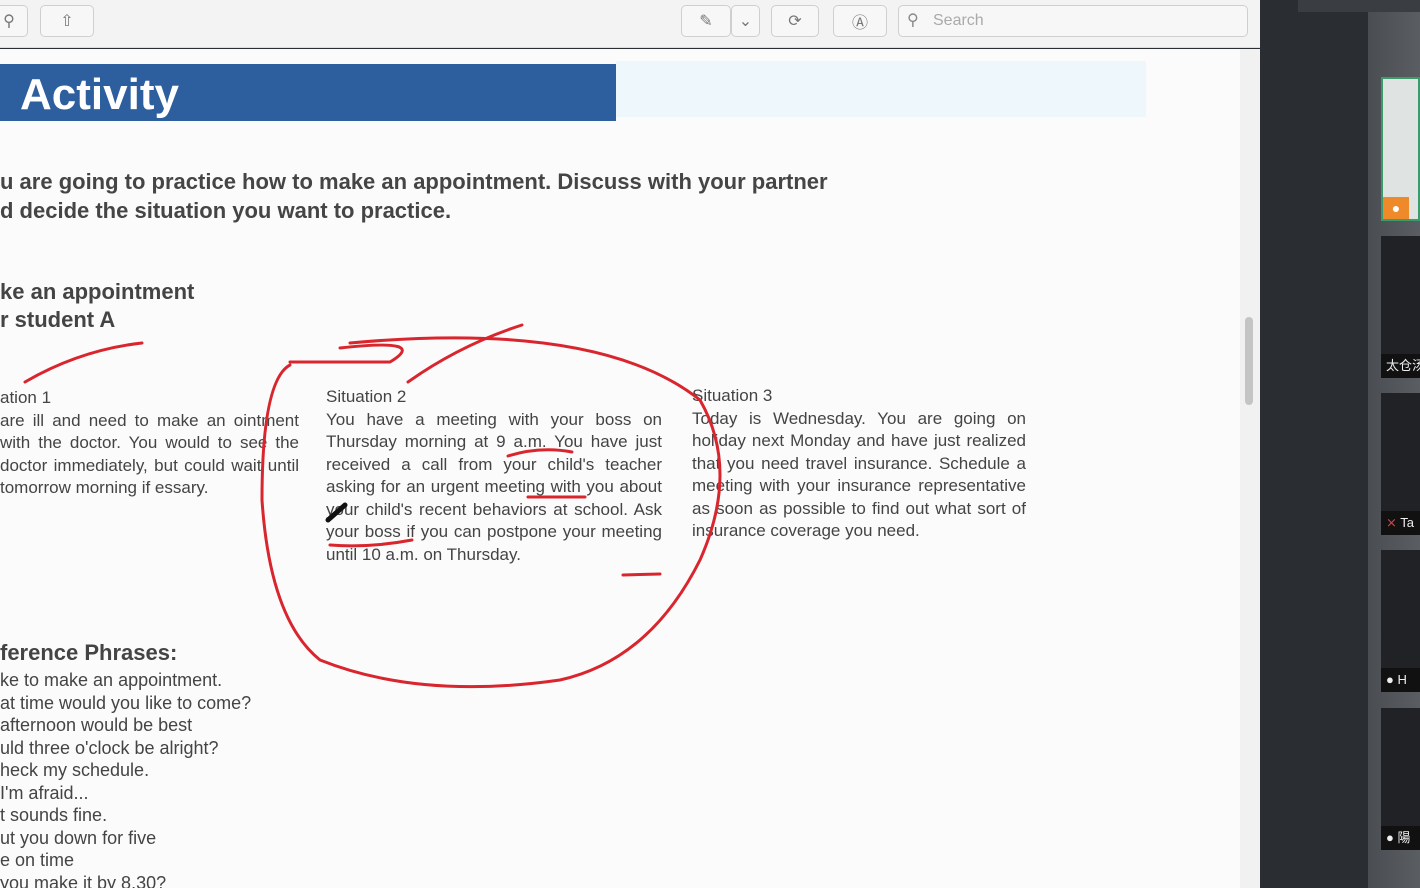  What do you see at coordinates (9, 21) in the screenshot?
I see `zoom-icon: ⚲` at bounding box center [9, 21].